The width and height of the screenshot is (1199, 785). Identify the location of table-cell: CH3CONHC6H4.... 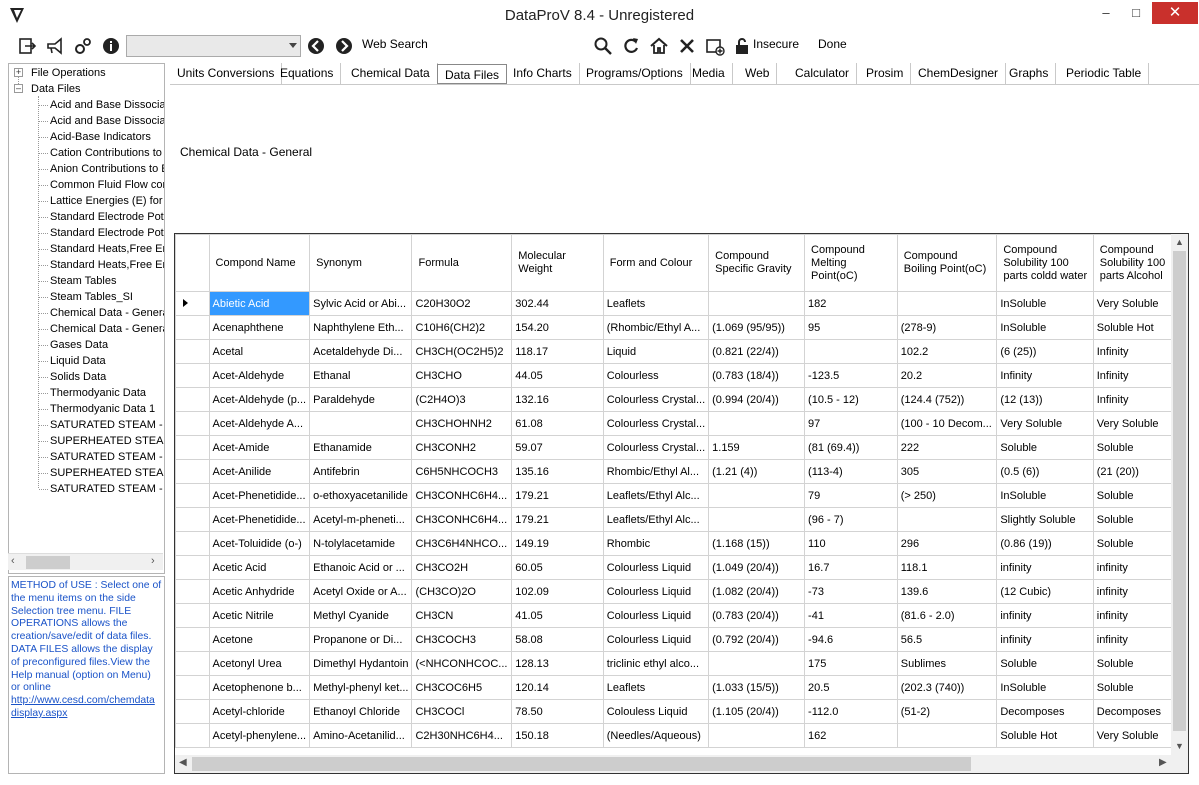
(462, 495).